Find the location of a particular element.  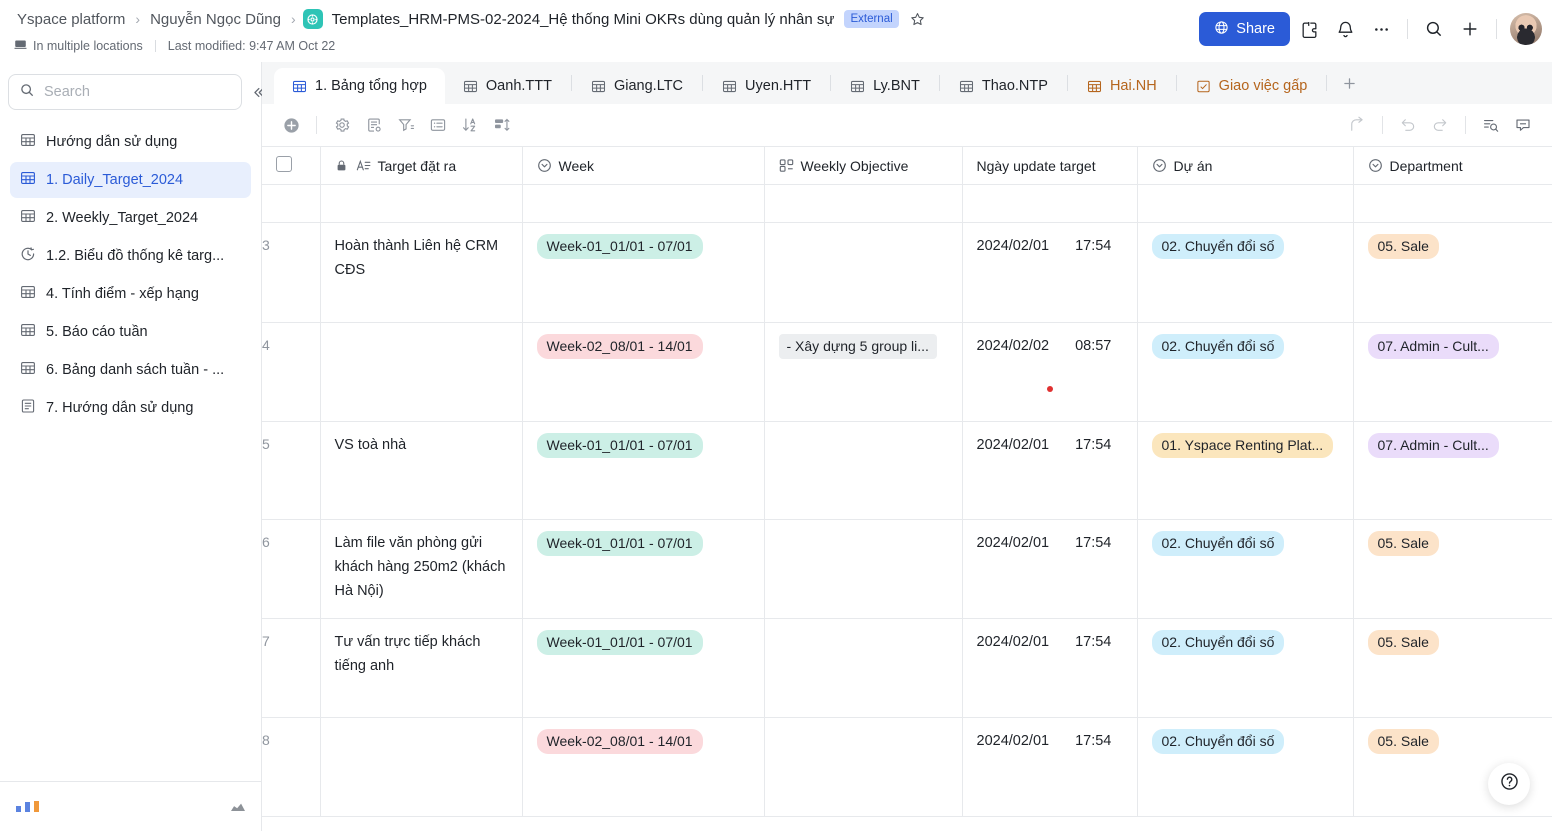

redo-icon is located at coordinates (1440, 125).